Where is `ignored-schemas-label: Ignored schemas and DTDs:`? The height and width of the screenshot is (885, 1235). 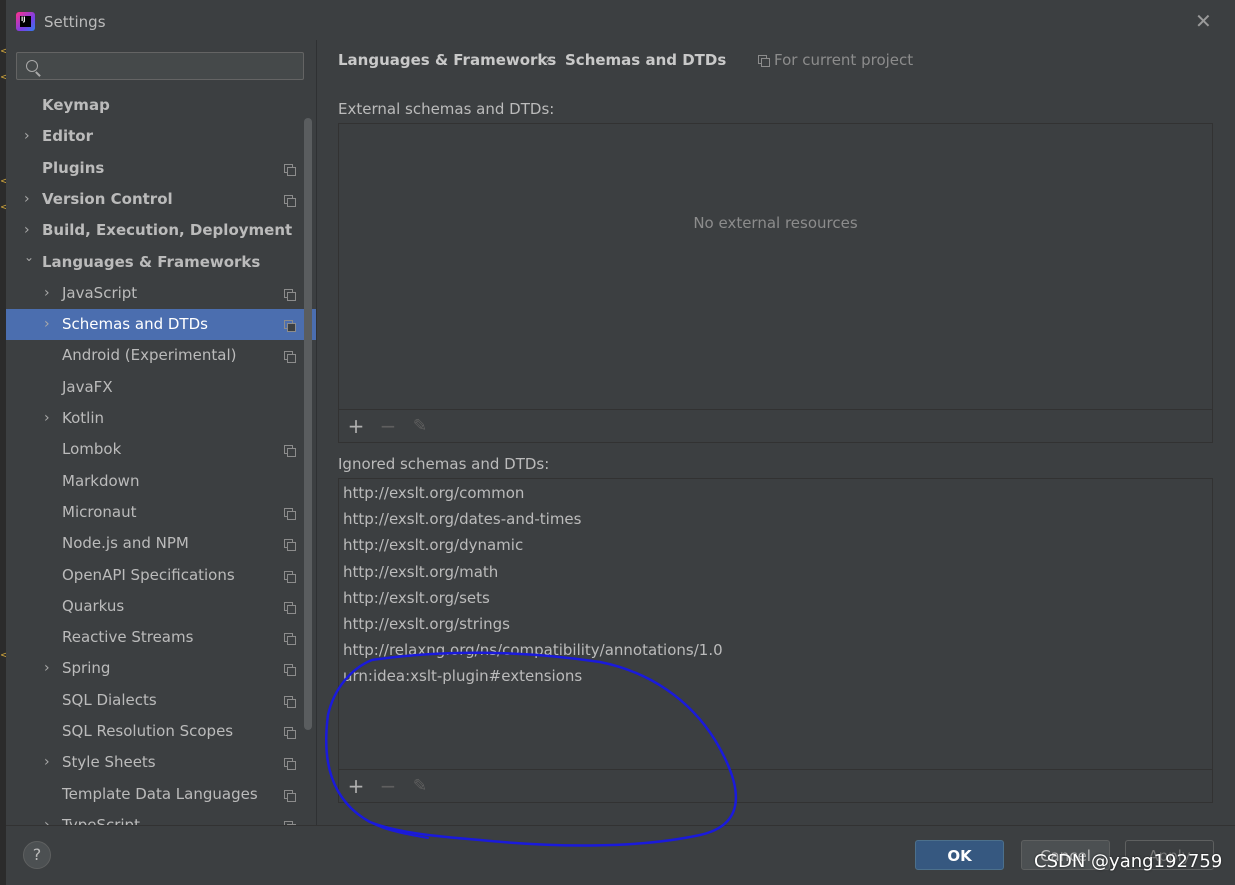
ignored-schemas-label: Ignored schemas and DTDs: is located at coordinates (444, 464).